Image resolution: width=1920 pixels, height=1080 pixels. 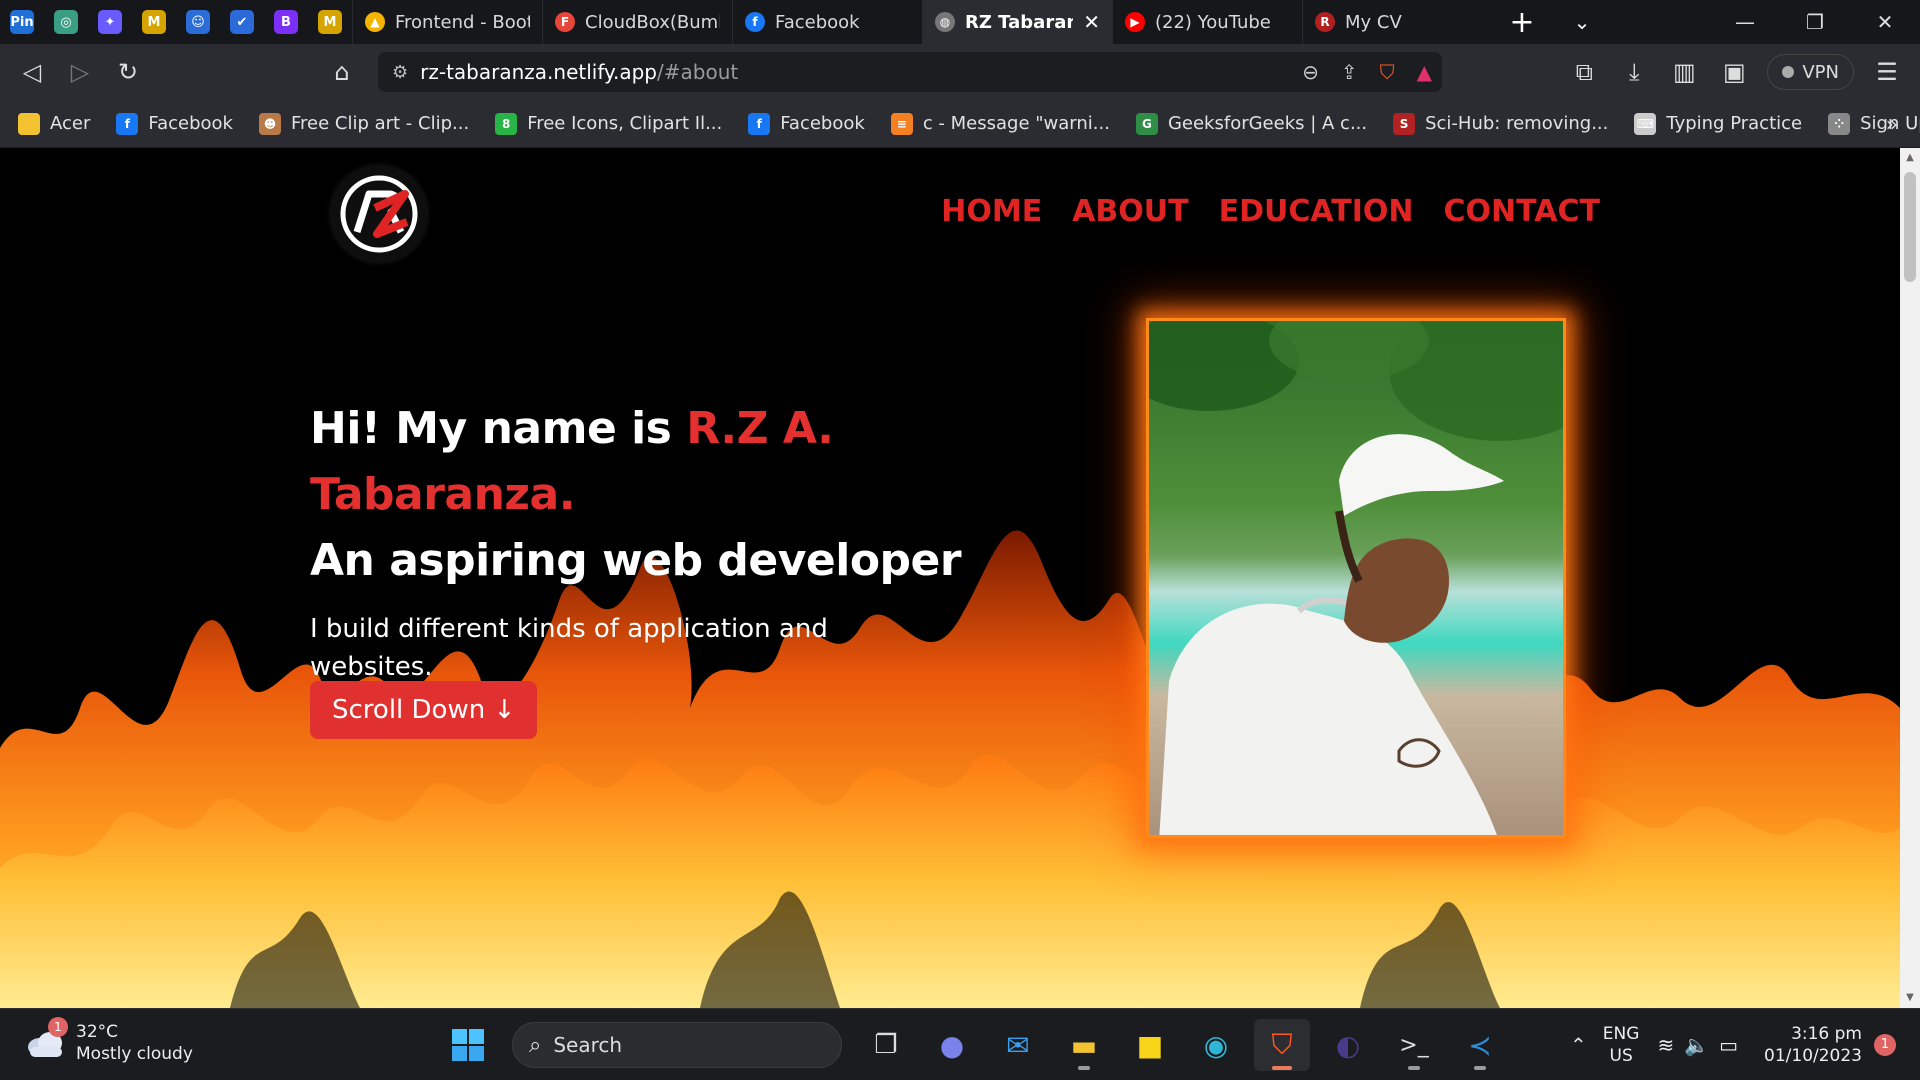 What do you see at coordinates (1578, 1045) in the screenshot?
I see `show-hidden-icons-chevron-icon: ⌃` at bounding box center [1578, 1045].